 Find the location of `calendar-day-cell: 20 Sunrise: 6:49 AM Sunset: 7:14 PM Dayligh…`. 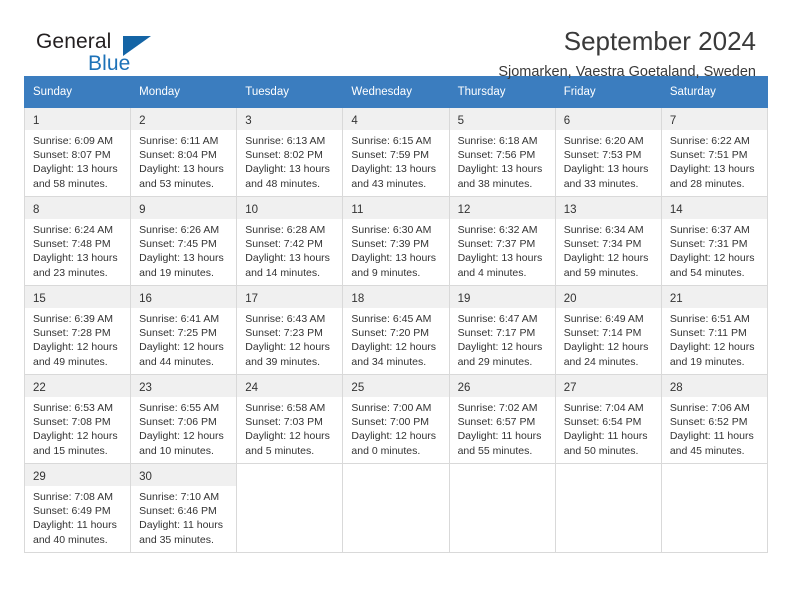

calendar-day-cell: 20 Sunrise: 6:49 AM Sunset: 7:14 PM Dayligh… is located at coordinates (608, 330).